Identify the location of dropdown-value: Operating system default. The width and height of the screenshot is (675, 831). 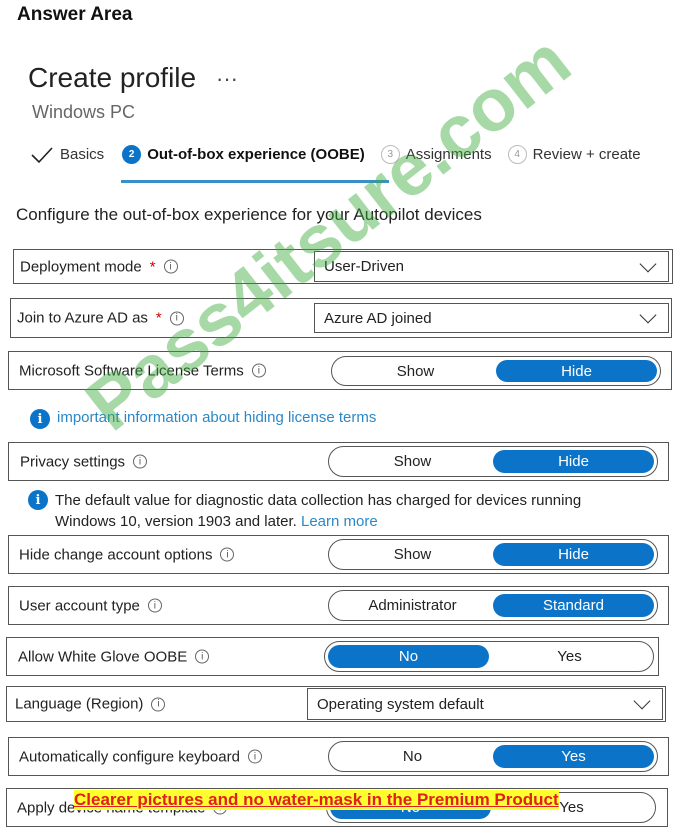
(400, 704).